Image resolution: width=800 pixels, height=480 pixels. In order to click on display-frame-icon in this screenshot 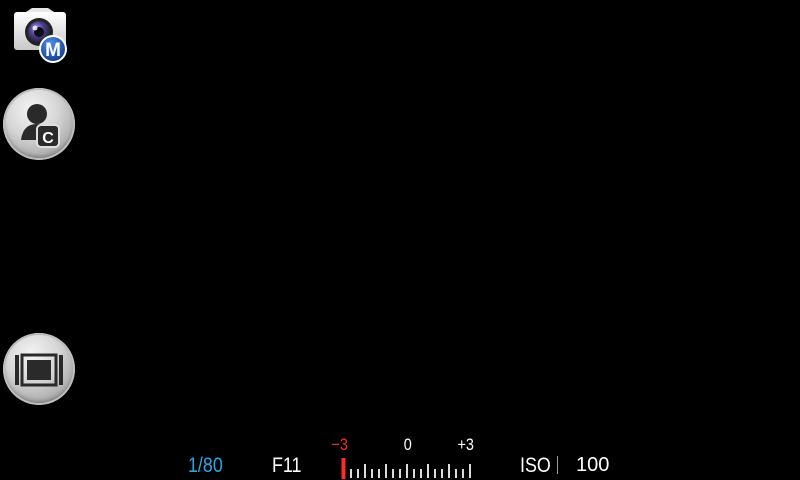, I will do `click(39, 370)`.